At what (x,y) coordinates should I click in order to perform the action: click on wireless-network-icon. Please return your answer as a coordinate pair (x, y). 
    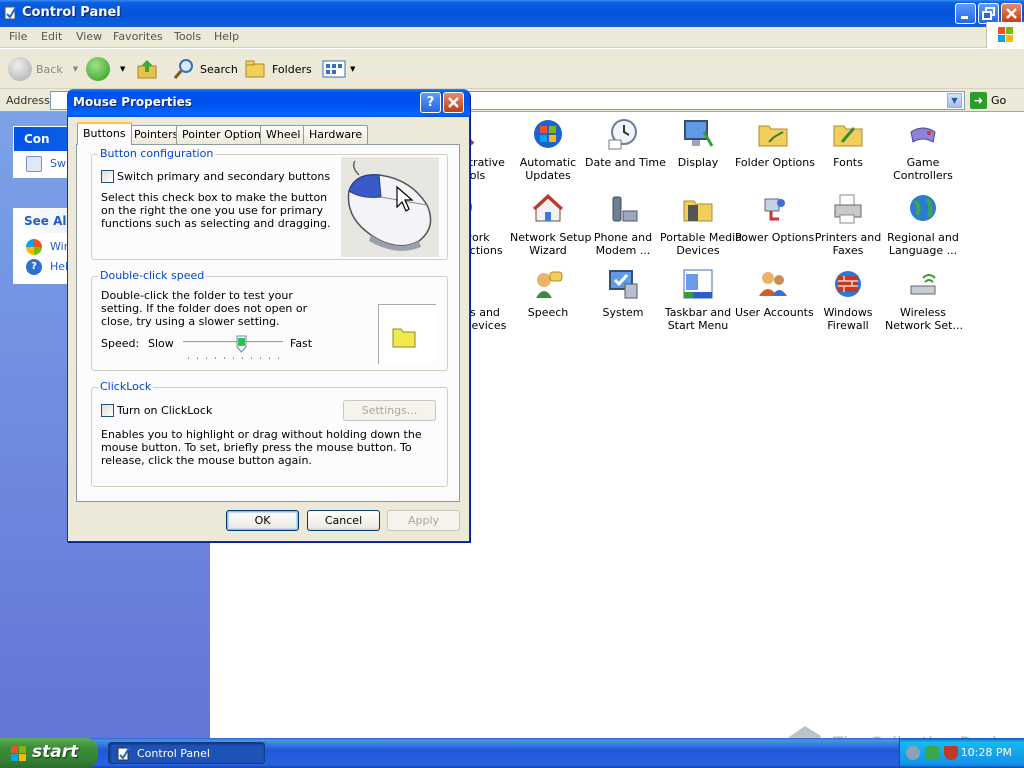
    Looking at the image, I should click on (923, 284).